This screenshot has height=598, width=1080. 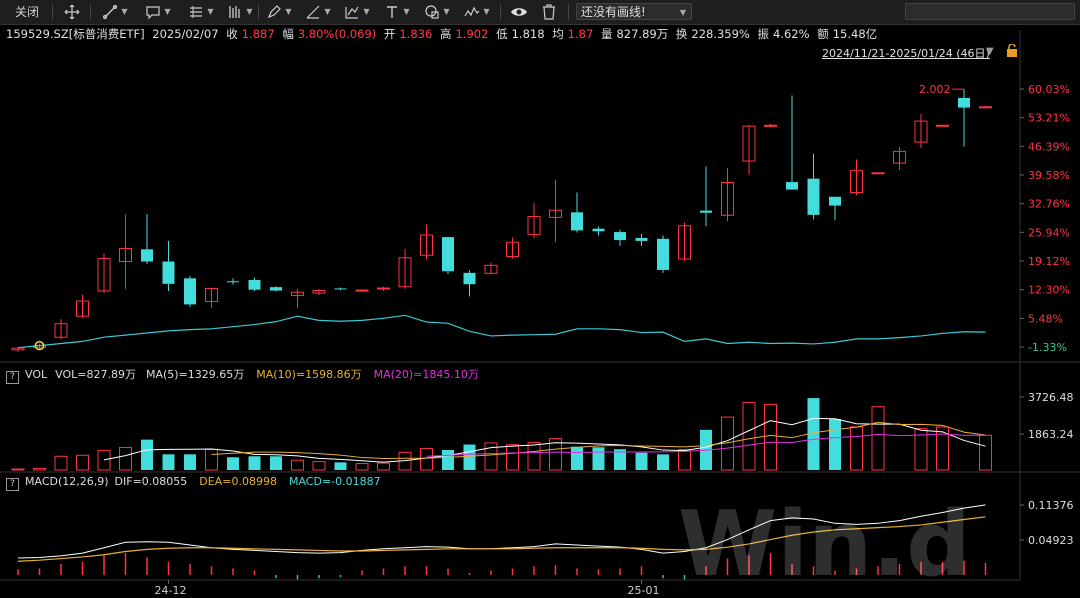 What do you see at coordinates (1049, 146) in the screenshot?
I see `price-axis-label: 46.39%` at bounding box center [1049, 146].